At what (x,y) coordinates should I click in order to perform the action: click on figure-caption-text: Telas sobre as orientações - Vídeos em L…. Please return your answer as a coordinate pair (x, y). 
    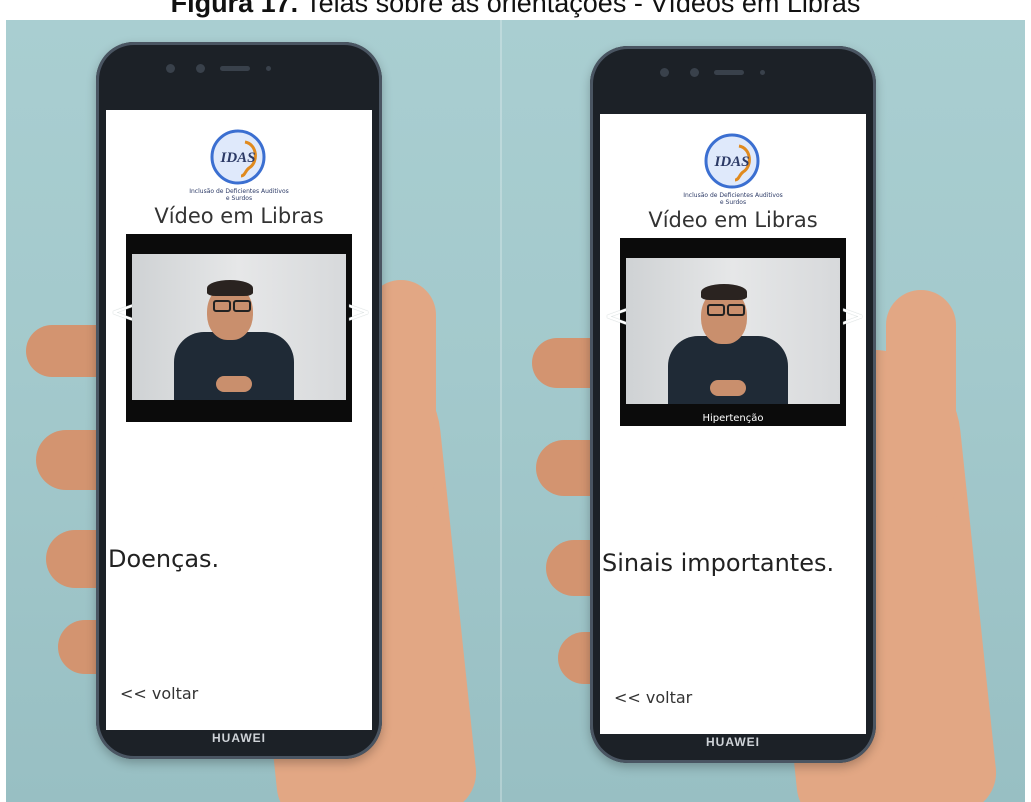
    Looking at the image, I should click on (579, 9).